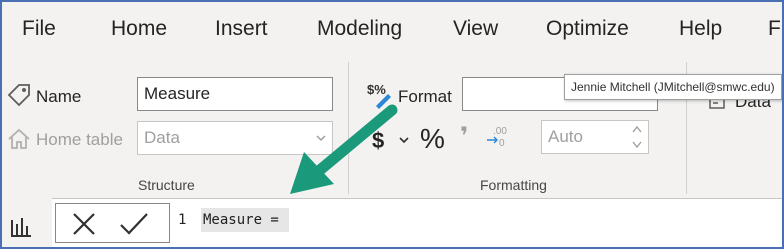  I want to click on menu-modeling: Modeling, so click(359, 29).